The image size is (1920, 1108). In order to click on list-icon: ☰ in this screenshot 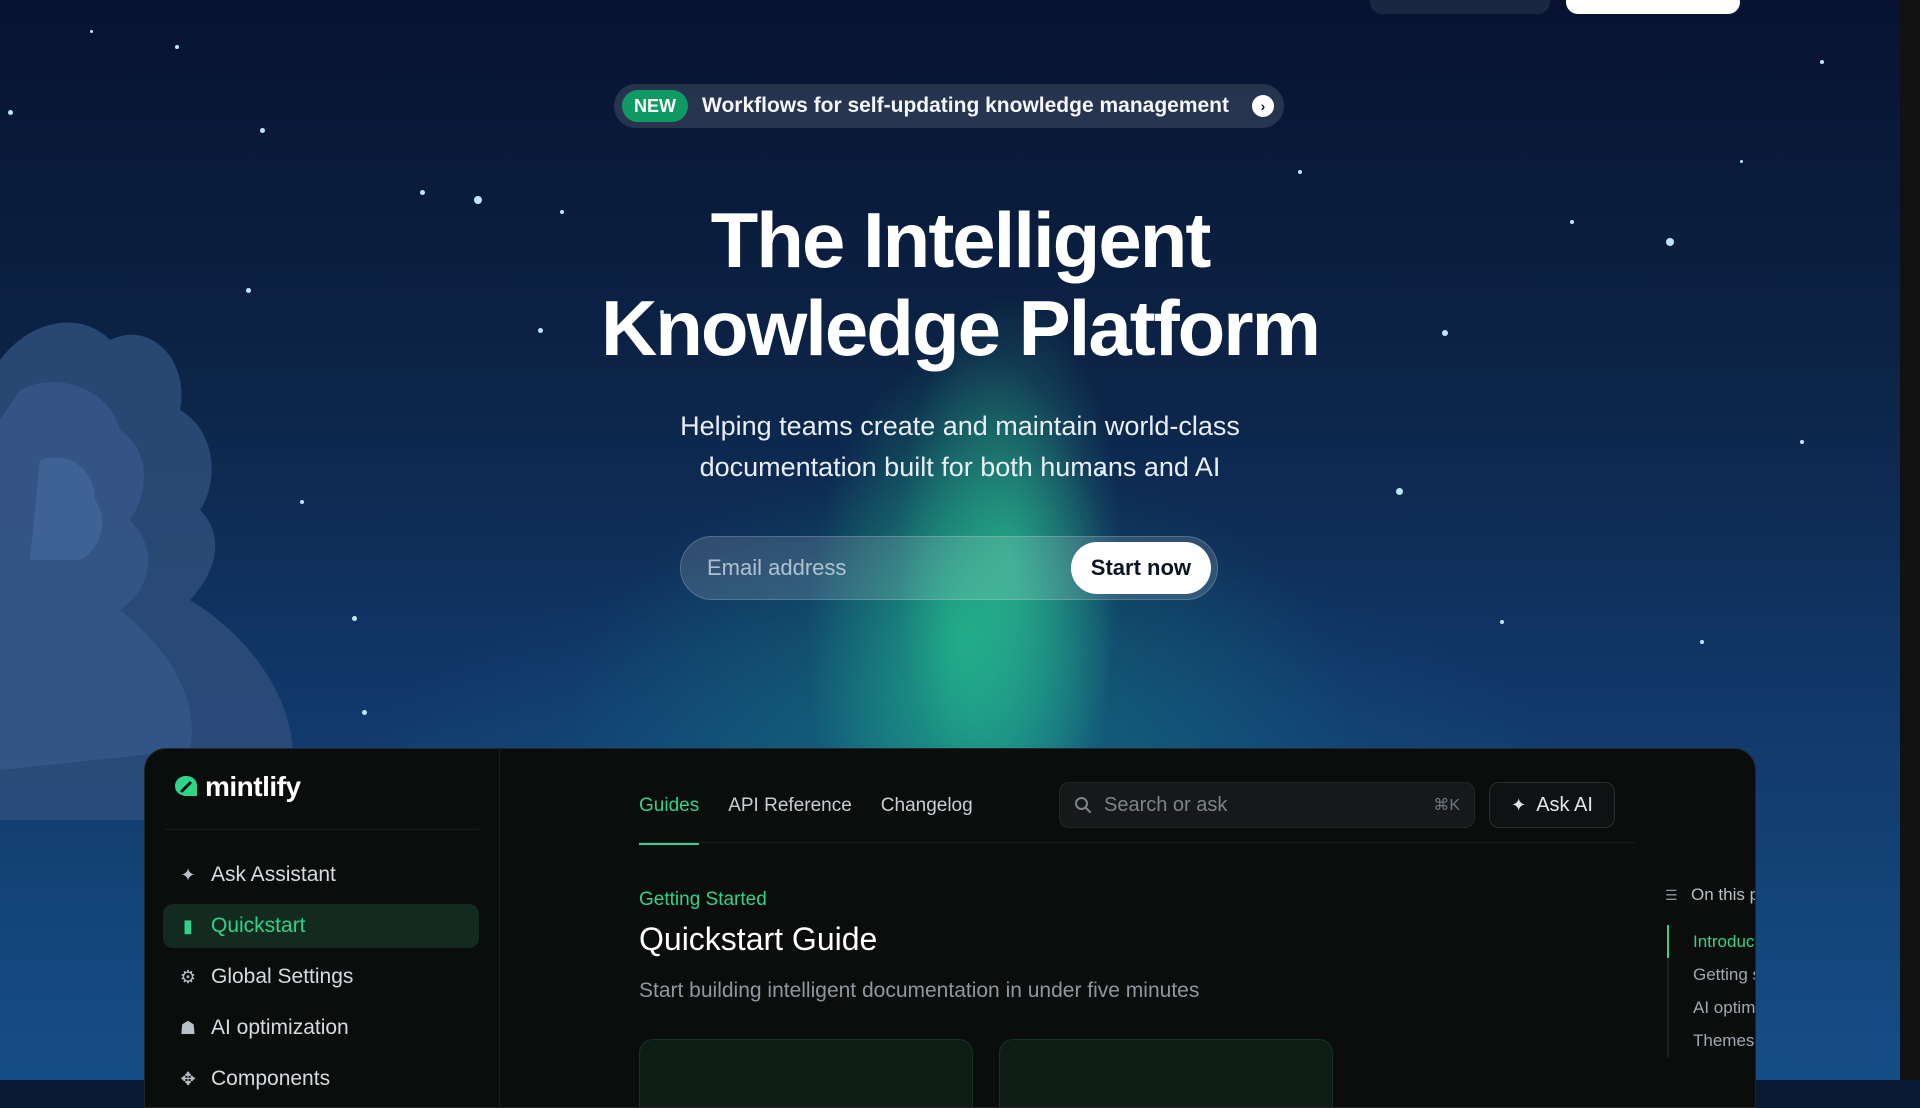, I will do `click(1671, 894)`.